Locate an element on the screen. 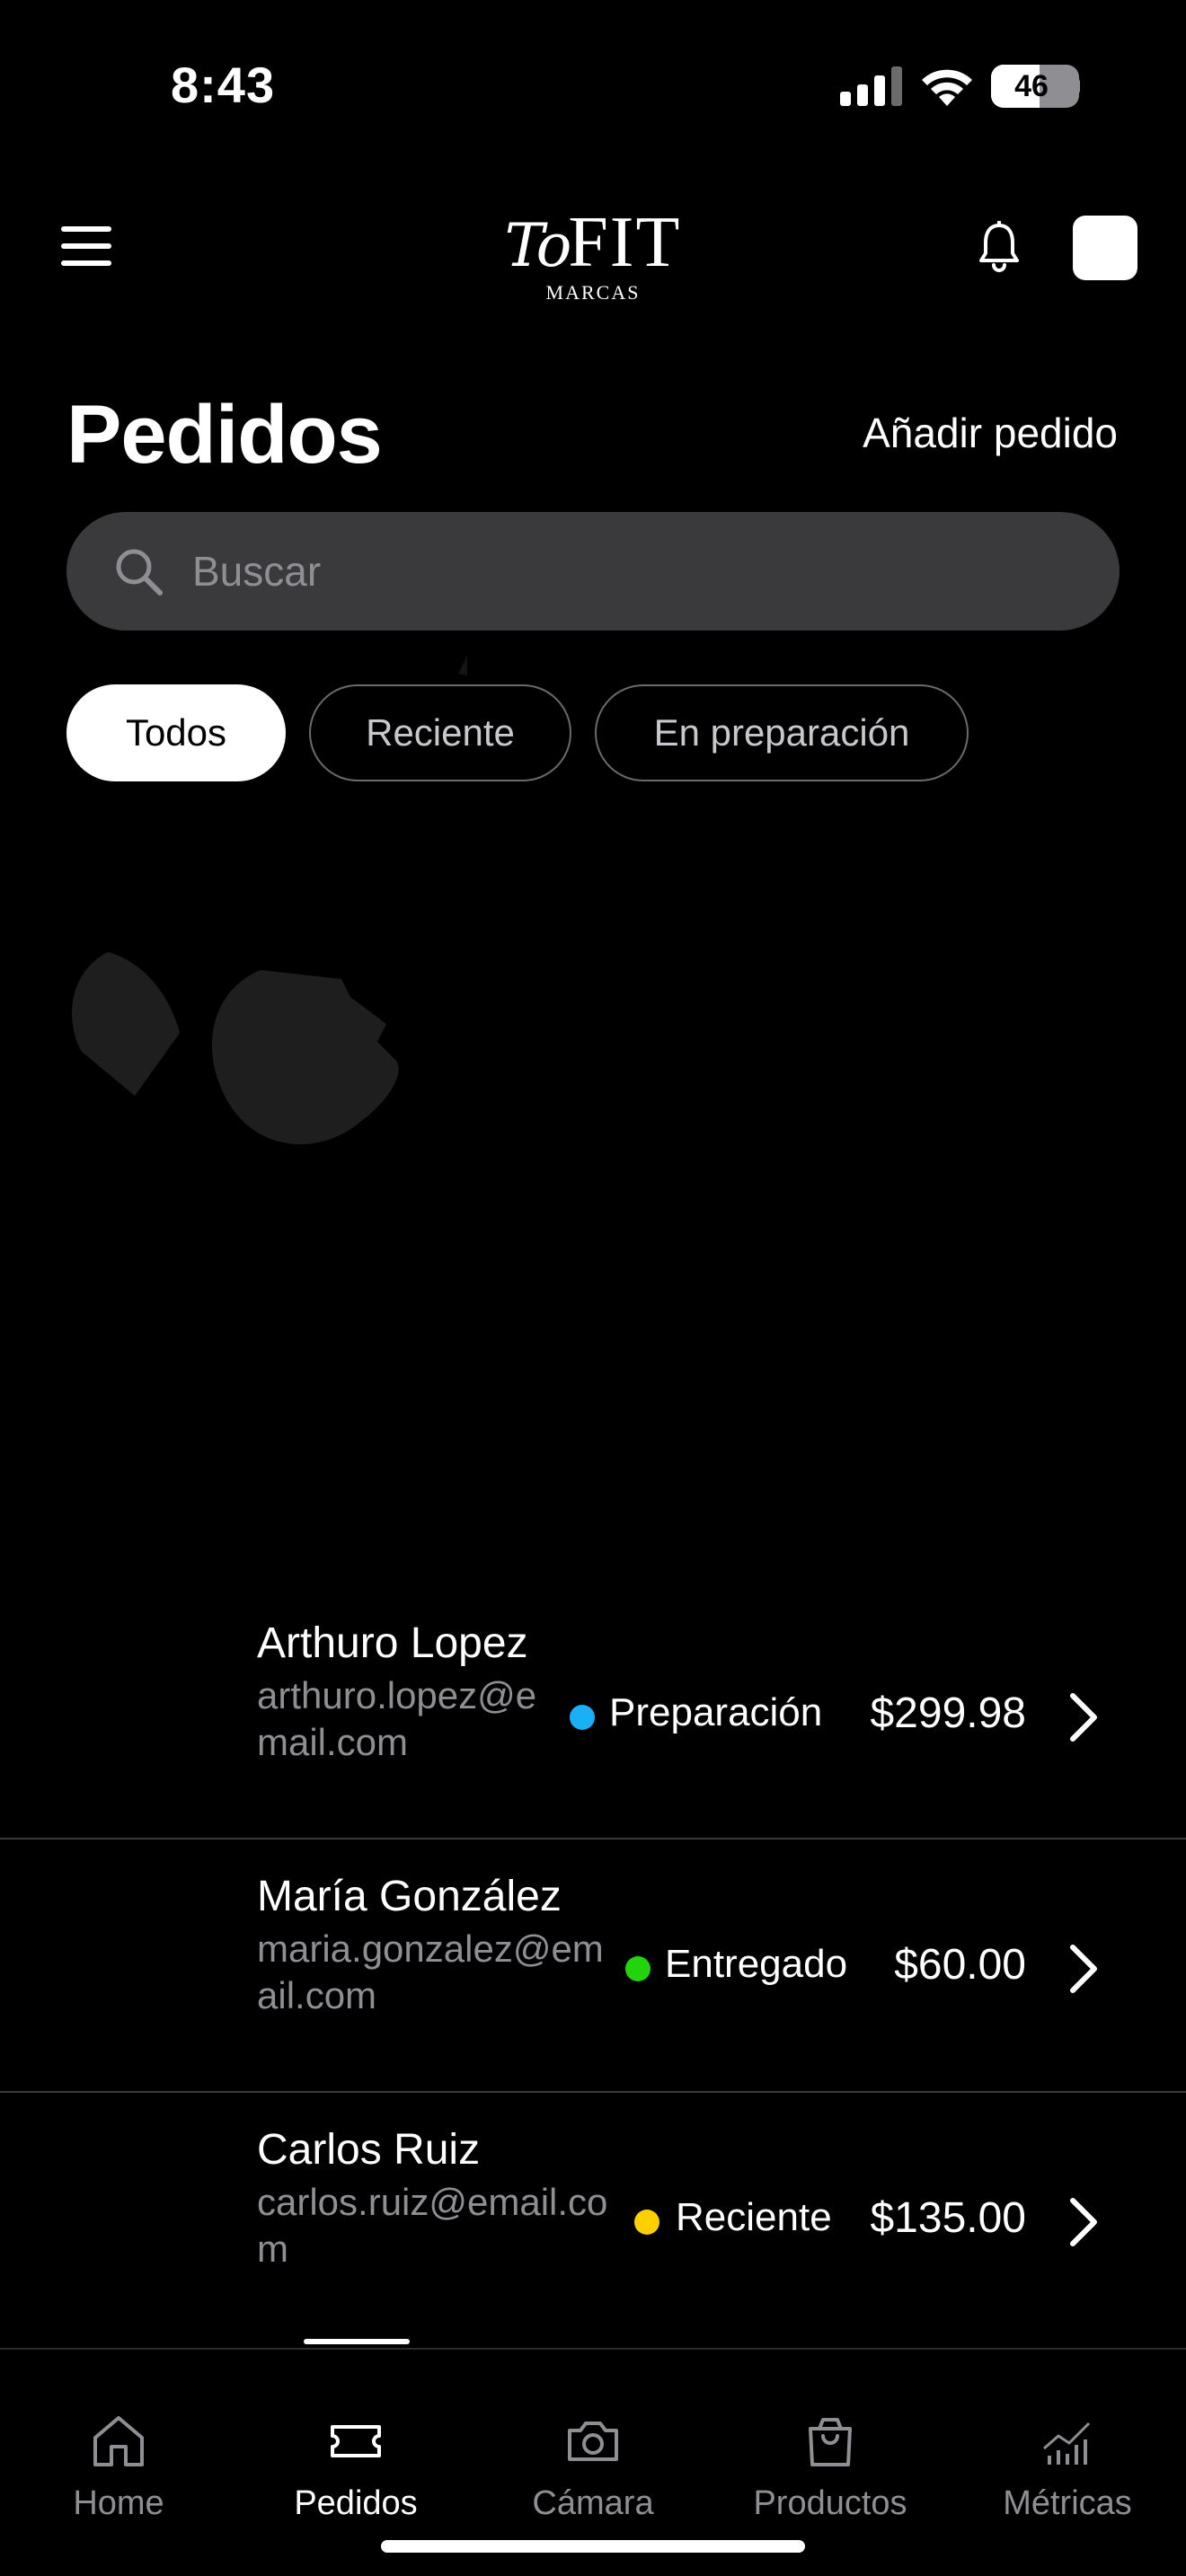  camera-icon is located at coordinates (593, 2441).